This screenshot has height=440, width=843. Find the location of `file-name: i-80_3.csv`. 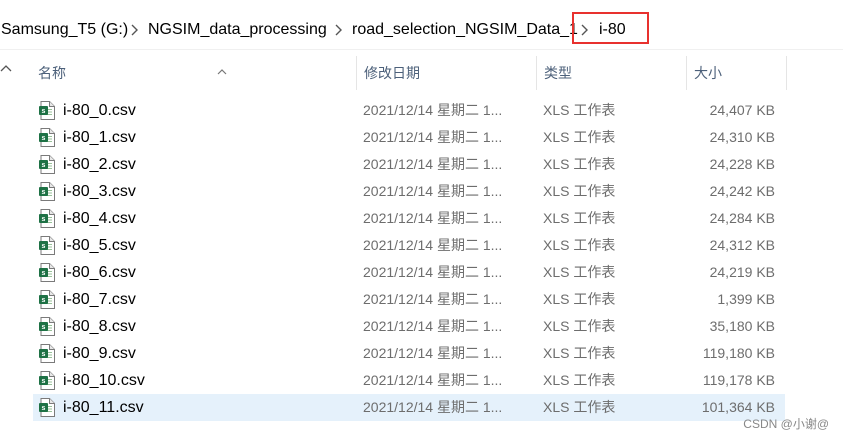

file-name: i-80_3.csv is located at coordinates (99, 191).